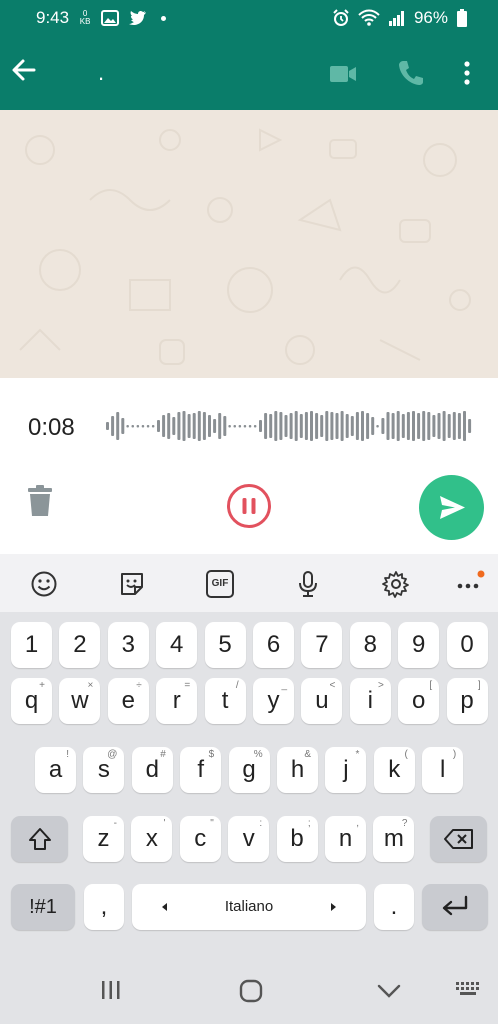  I want to click on key-x: ' x, so click(152, 839).